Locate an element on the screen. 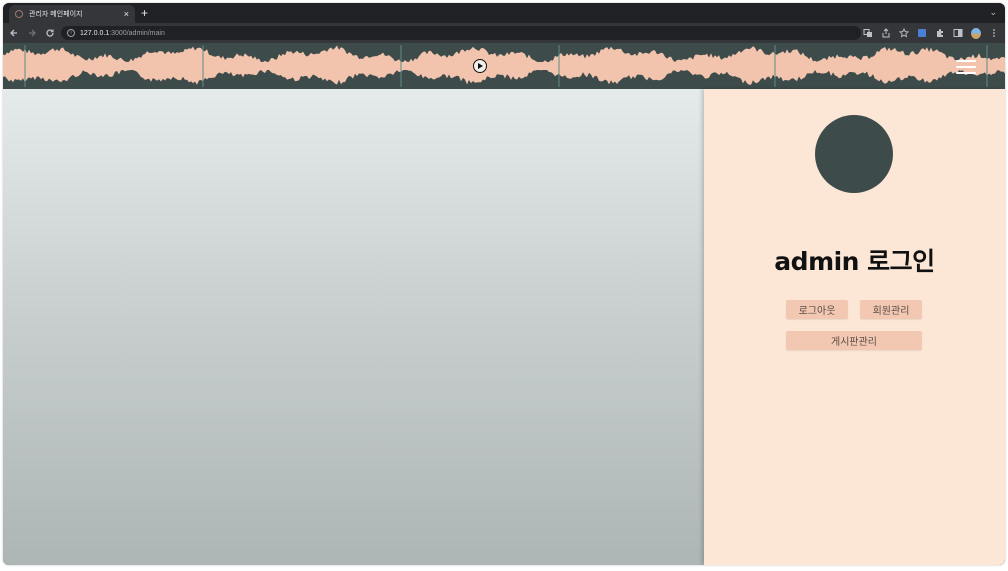 The width and height of the screenshot is (1008, 571). bookmark-star-icon is located at coordinates (904, 33).